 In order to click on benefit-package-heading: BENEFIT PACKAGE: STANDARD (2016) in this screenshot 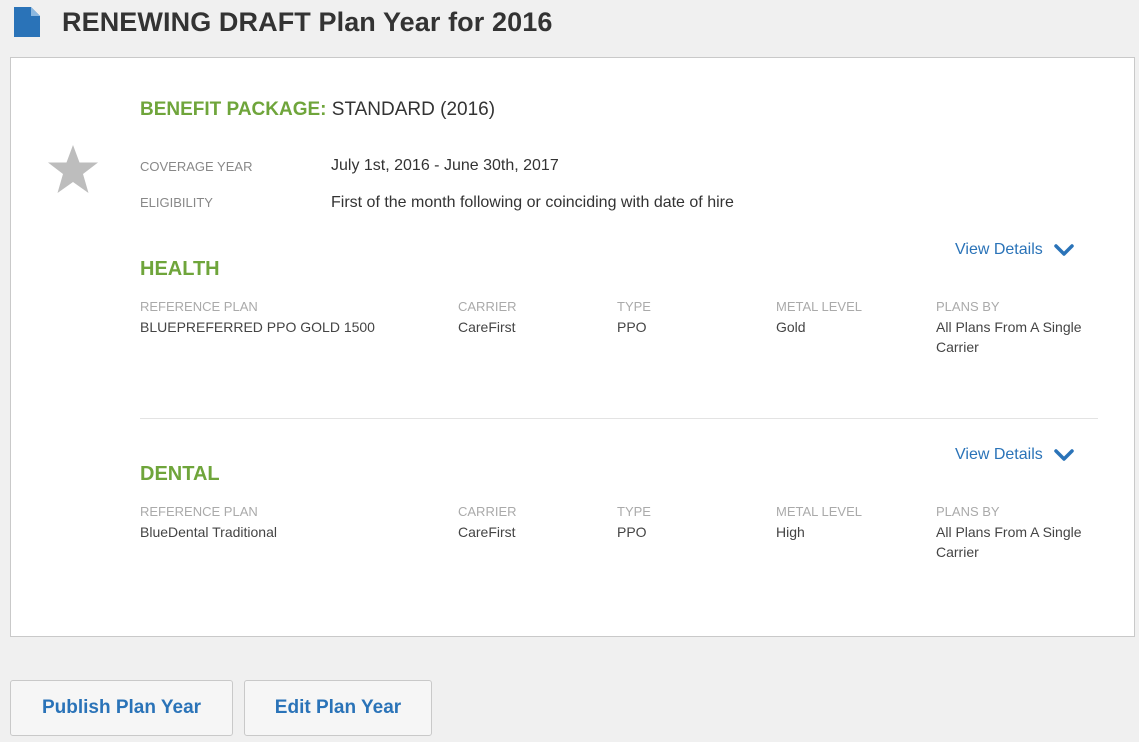, I will do `click(317, 110)`.